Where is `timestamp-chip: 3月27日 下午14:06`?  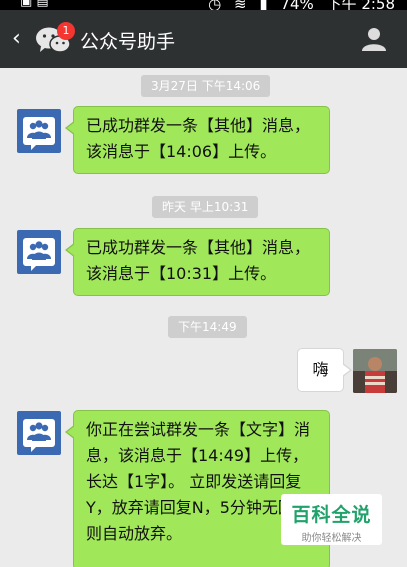
timestamp-chip: 3月27日 下午14:06 is located at coordinates (206, 86).